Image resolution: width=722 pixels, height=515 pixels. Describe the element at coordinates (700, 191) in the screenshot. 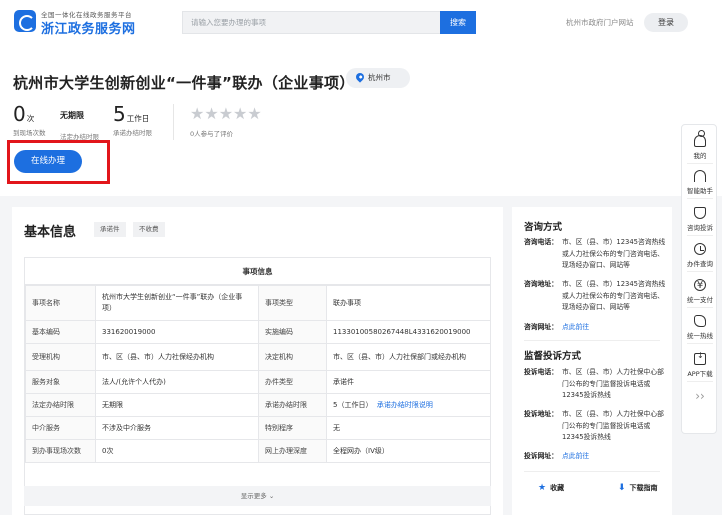

I see `float-label: 智能助手` at that location.